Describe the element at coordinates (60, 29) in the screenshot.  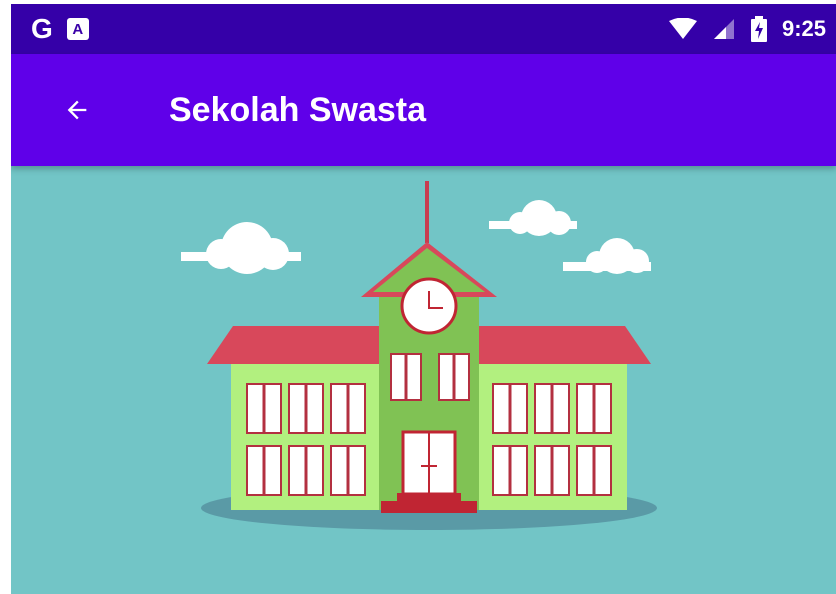
I see `status-bar-left: G A` at that location.